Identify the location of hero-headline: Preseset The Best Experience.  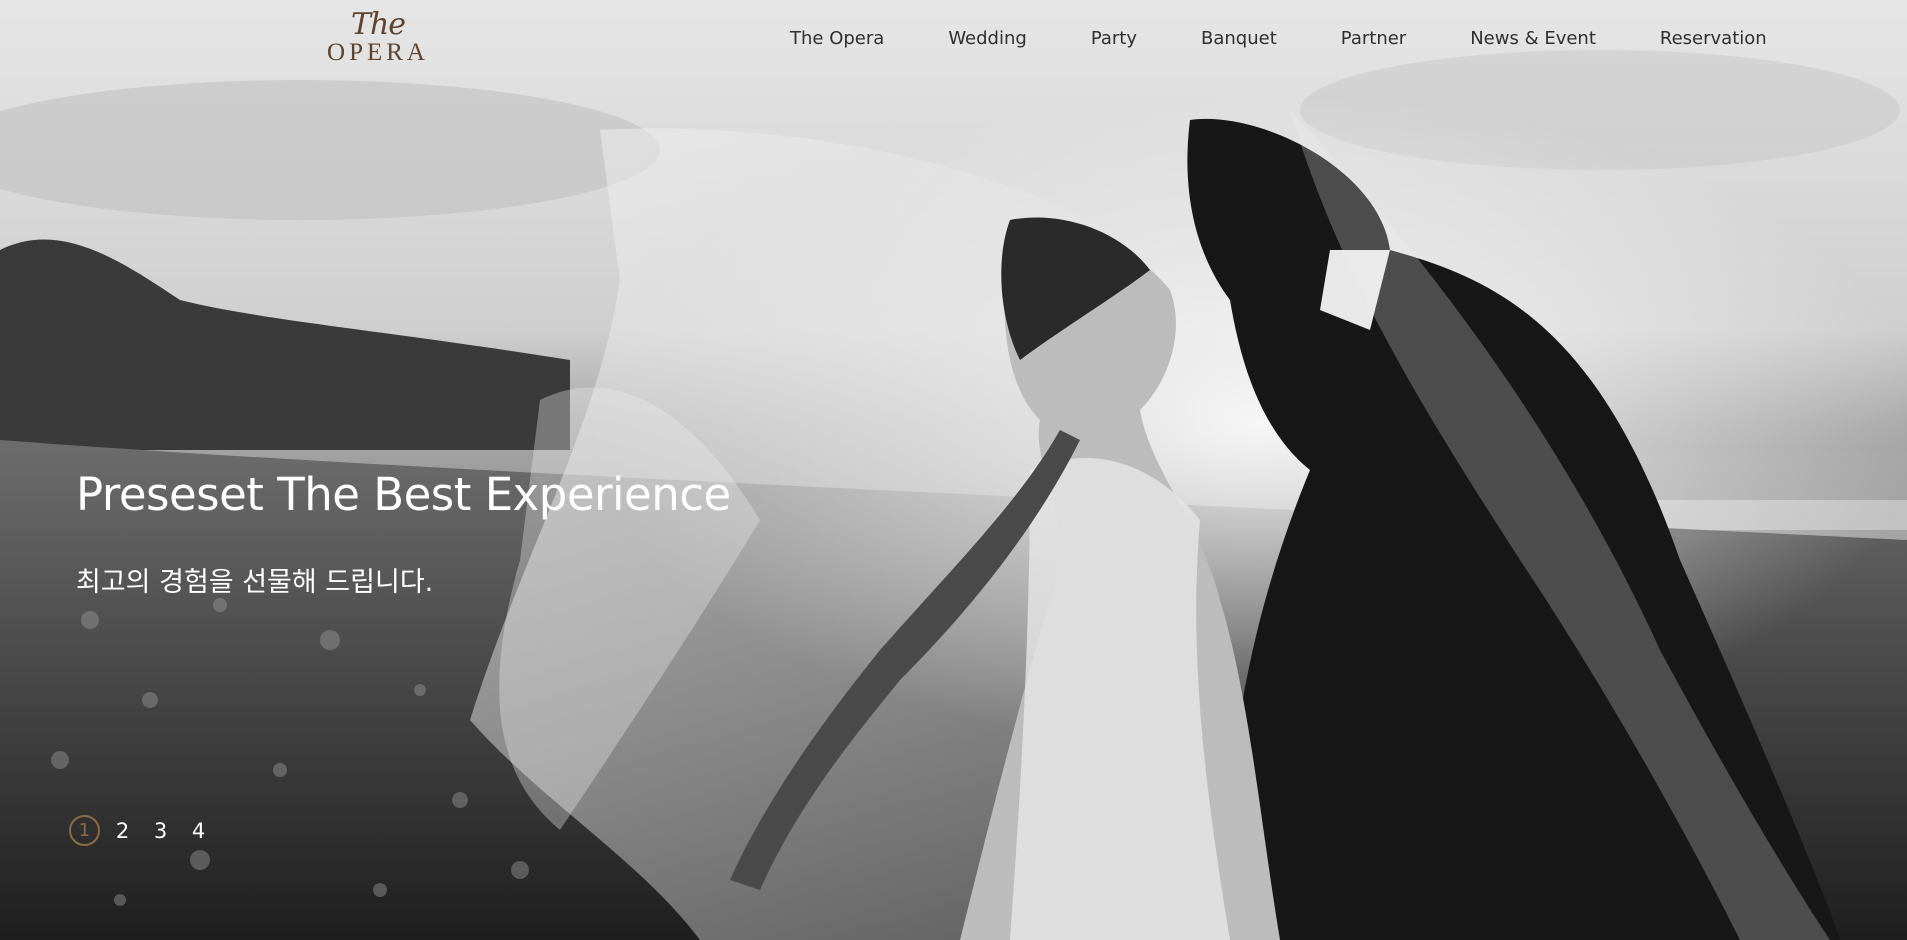
(403, 494).